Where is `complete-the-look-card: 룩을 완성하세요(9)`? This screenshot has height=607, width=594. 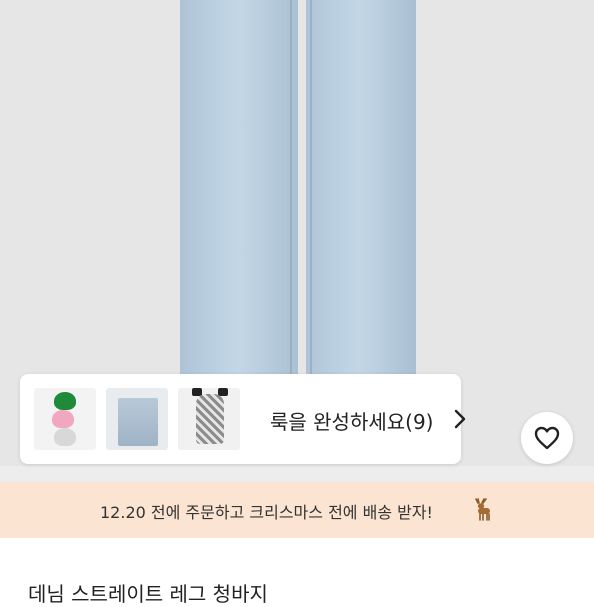
complete-the-look-card: 룩을 완성하세요(9) is located at coordinates (243, 419).